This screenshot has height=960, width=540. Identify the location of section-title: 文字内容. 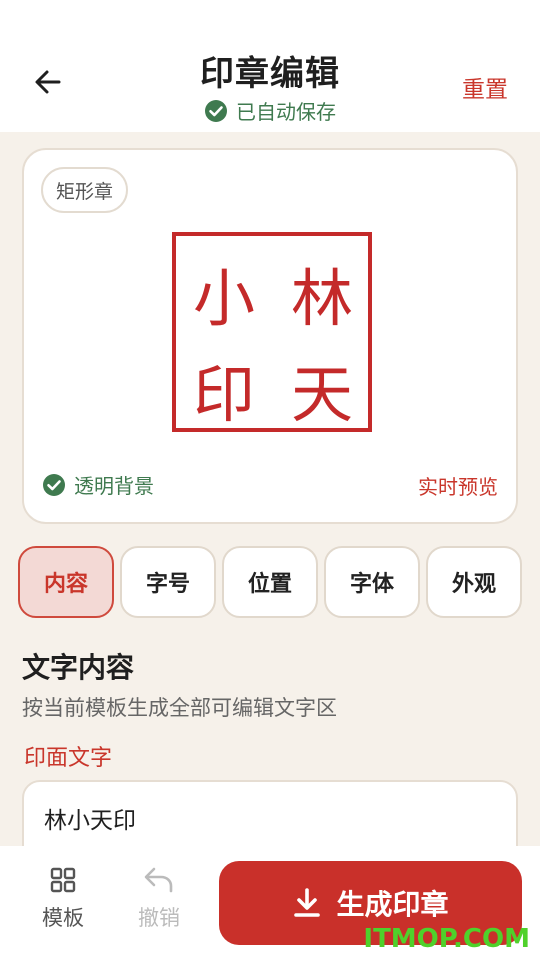
(78, 667).